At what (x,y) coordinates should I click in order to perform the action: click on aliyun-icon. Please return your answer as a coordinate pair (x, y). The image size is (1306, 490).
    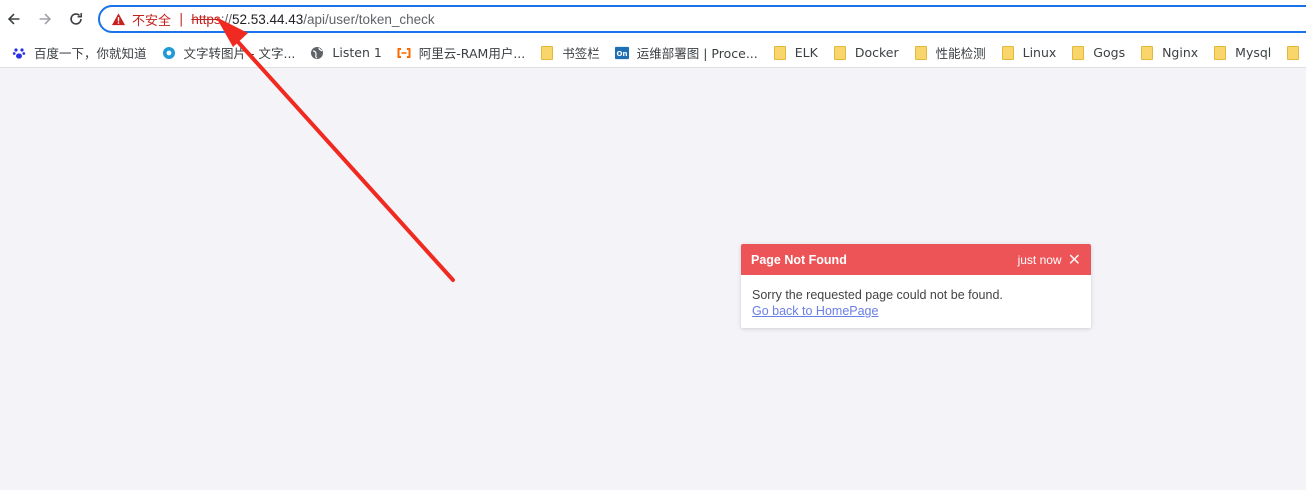
    Looking at the image, I should click on (404, 53).